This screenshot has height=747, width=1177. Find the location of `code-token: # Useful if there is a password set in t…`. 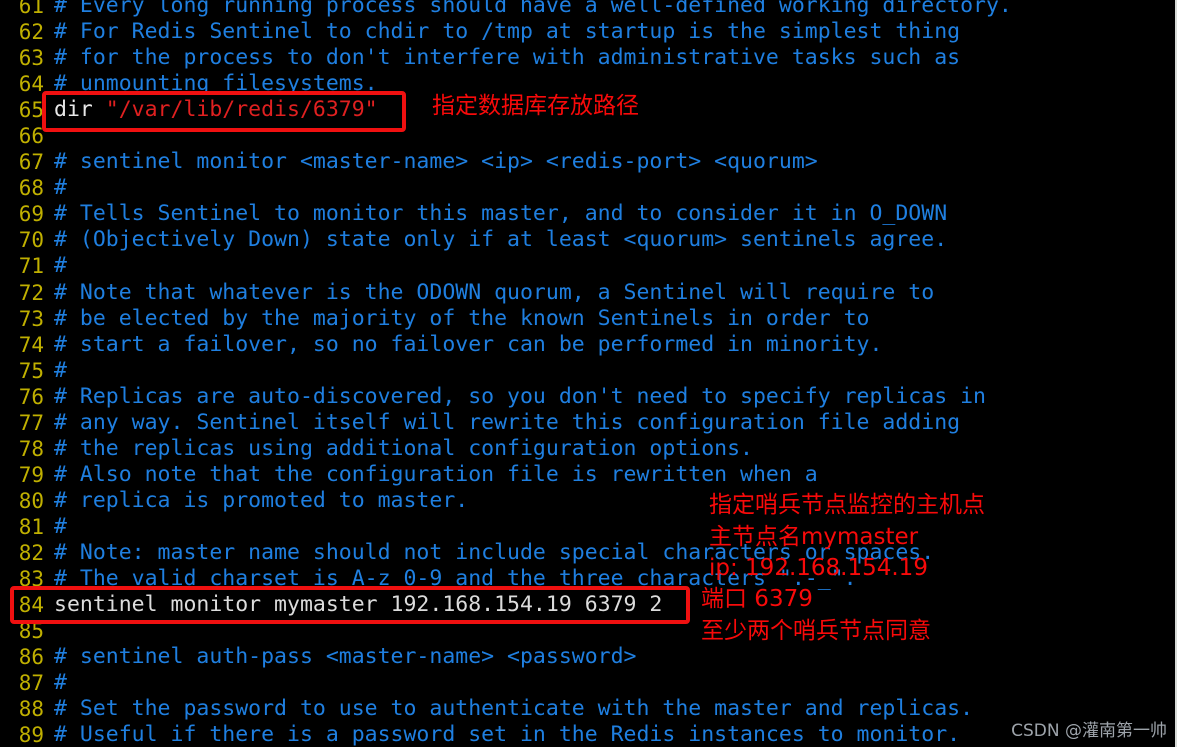

code-token: # Useful if there is a password set in t… is located at coordinates (507, 734).